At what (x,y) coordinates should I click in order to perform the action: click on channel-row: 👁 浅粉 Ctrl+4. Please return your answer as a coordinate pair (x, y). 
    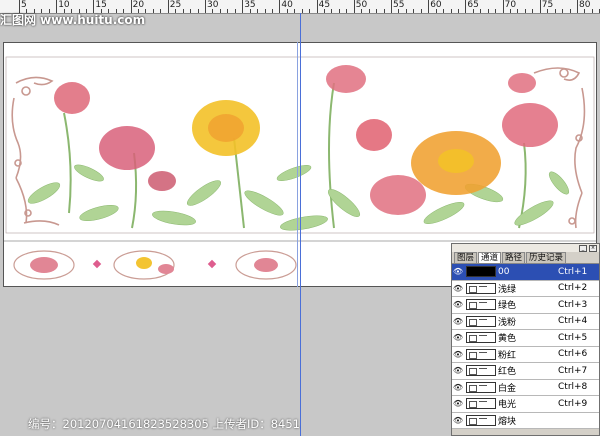
    Looking at the image, I should click on (525, 322).